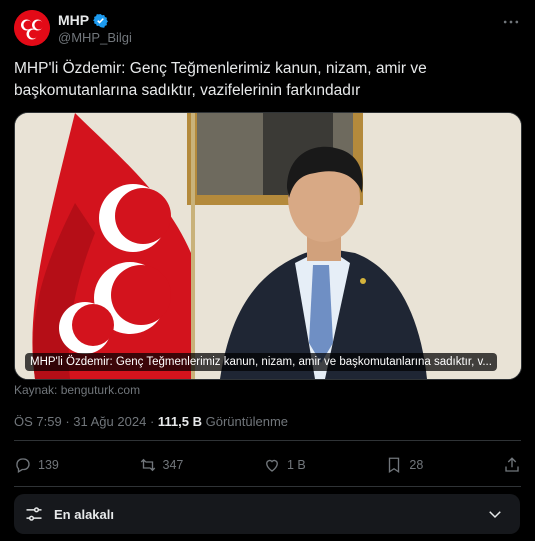 The height and width of the screenshot is (541, 535). Describe the element at coordinates (272, 465) in the screenshot. I see `heart-icon` at that location.